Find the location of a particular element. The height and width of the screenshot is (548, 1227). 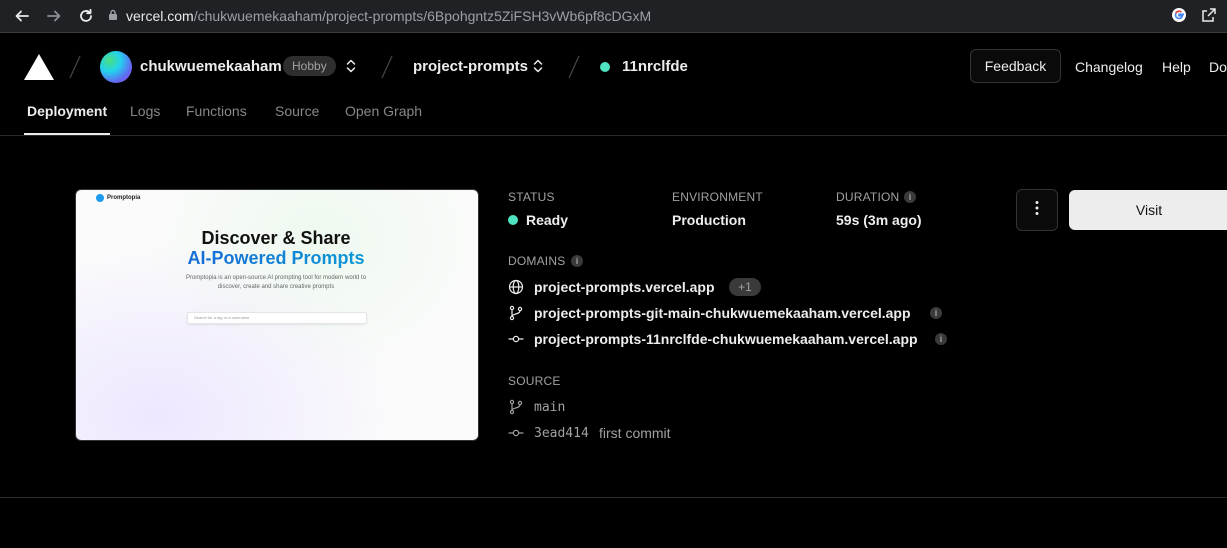

active-tab-indicator is located at coordinates (67, 134).